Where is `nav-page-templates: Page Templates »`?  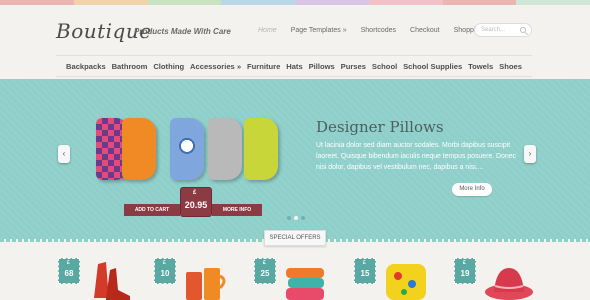 nav-page-templates: Page Templates » is located at coordinates (319, 30).